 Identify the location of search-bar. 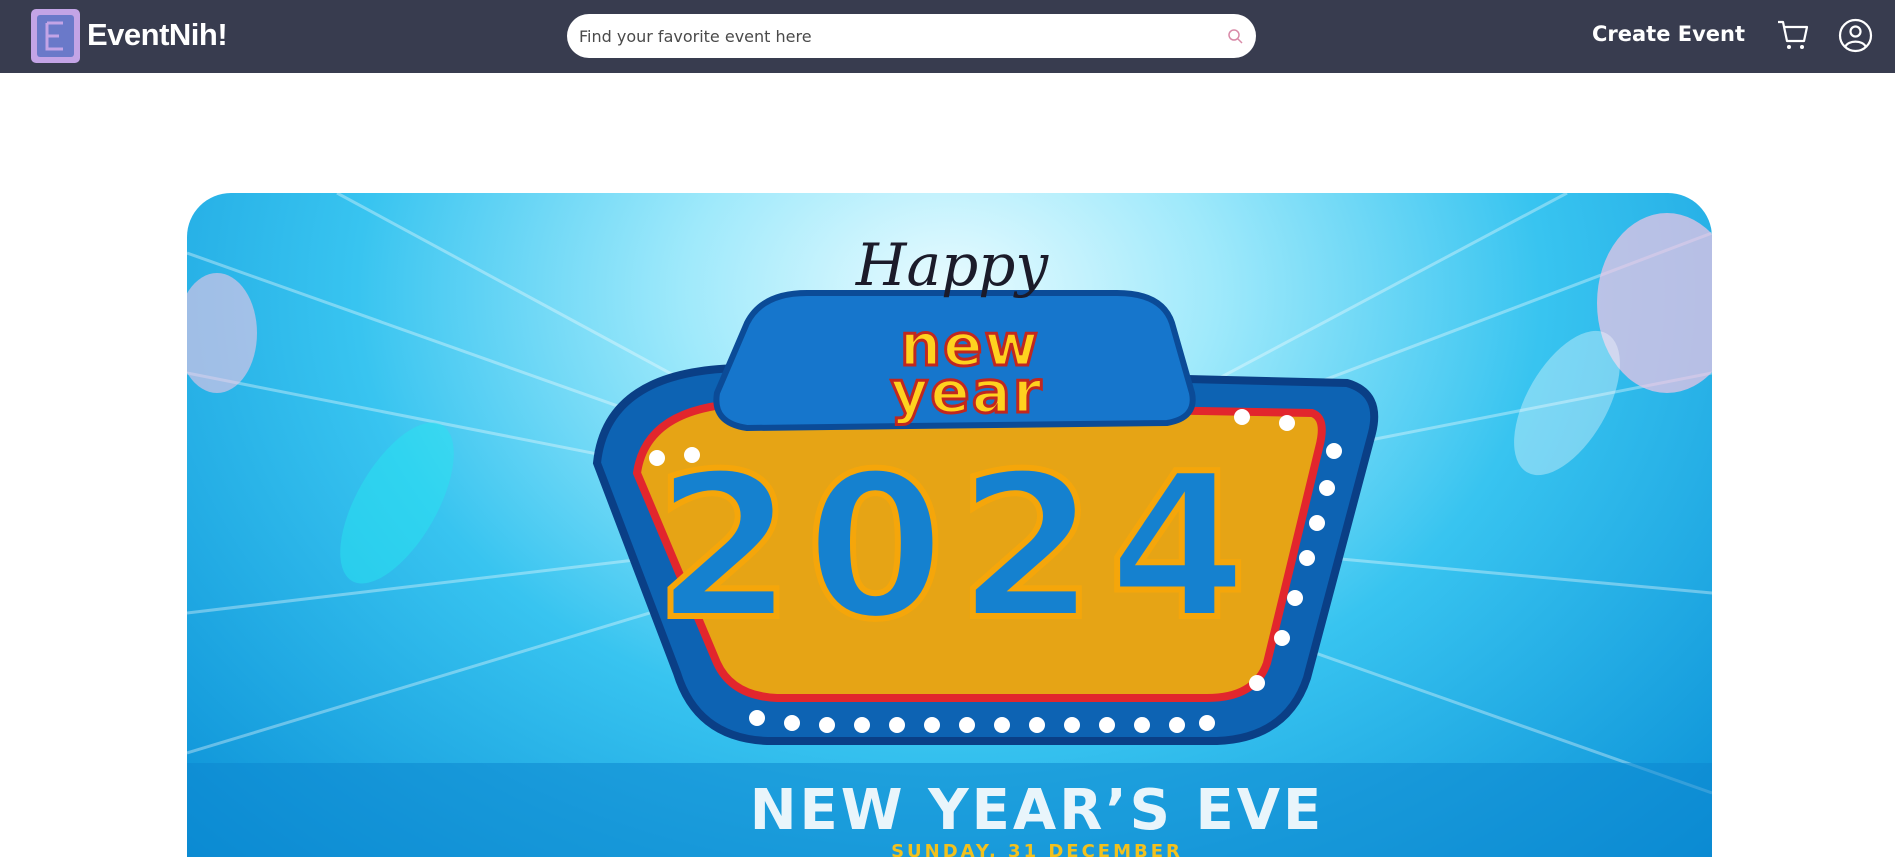
(911, 36).